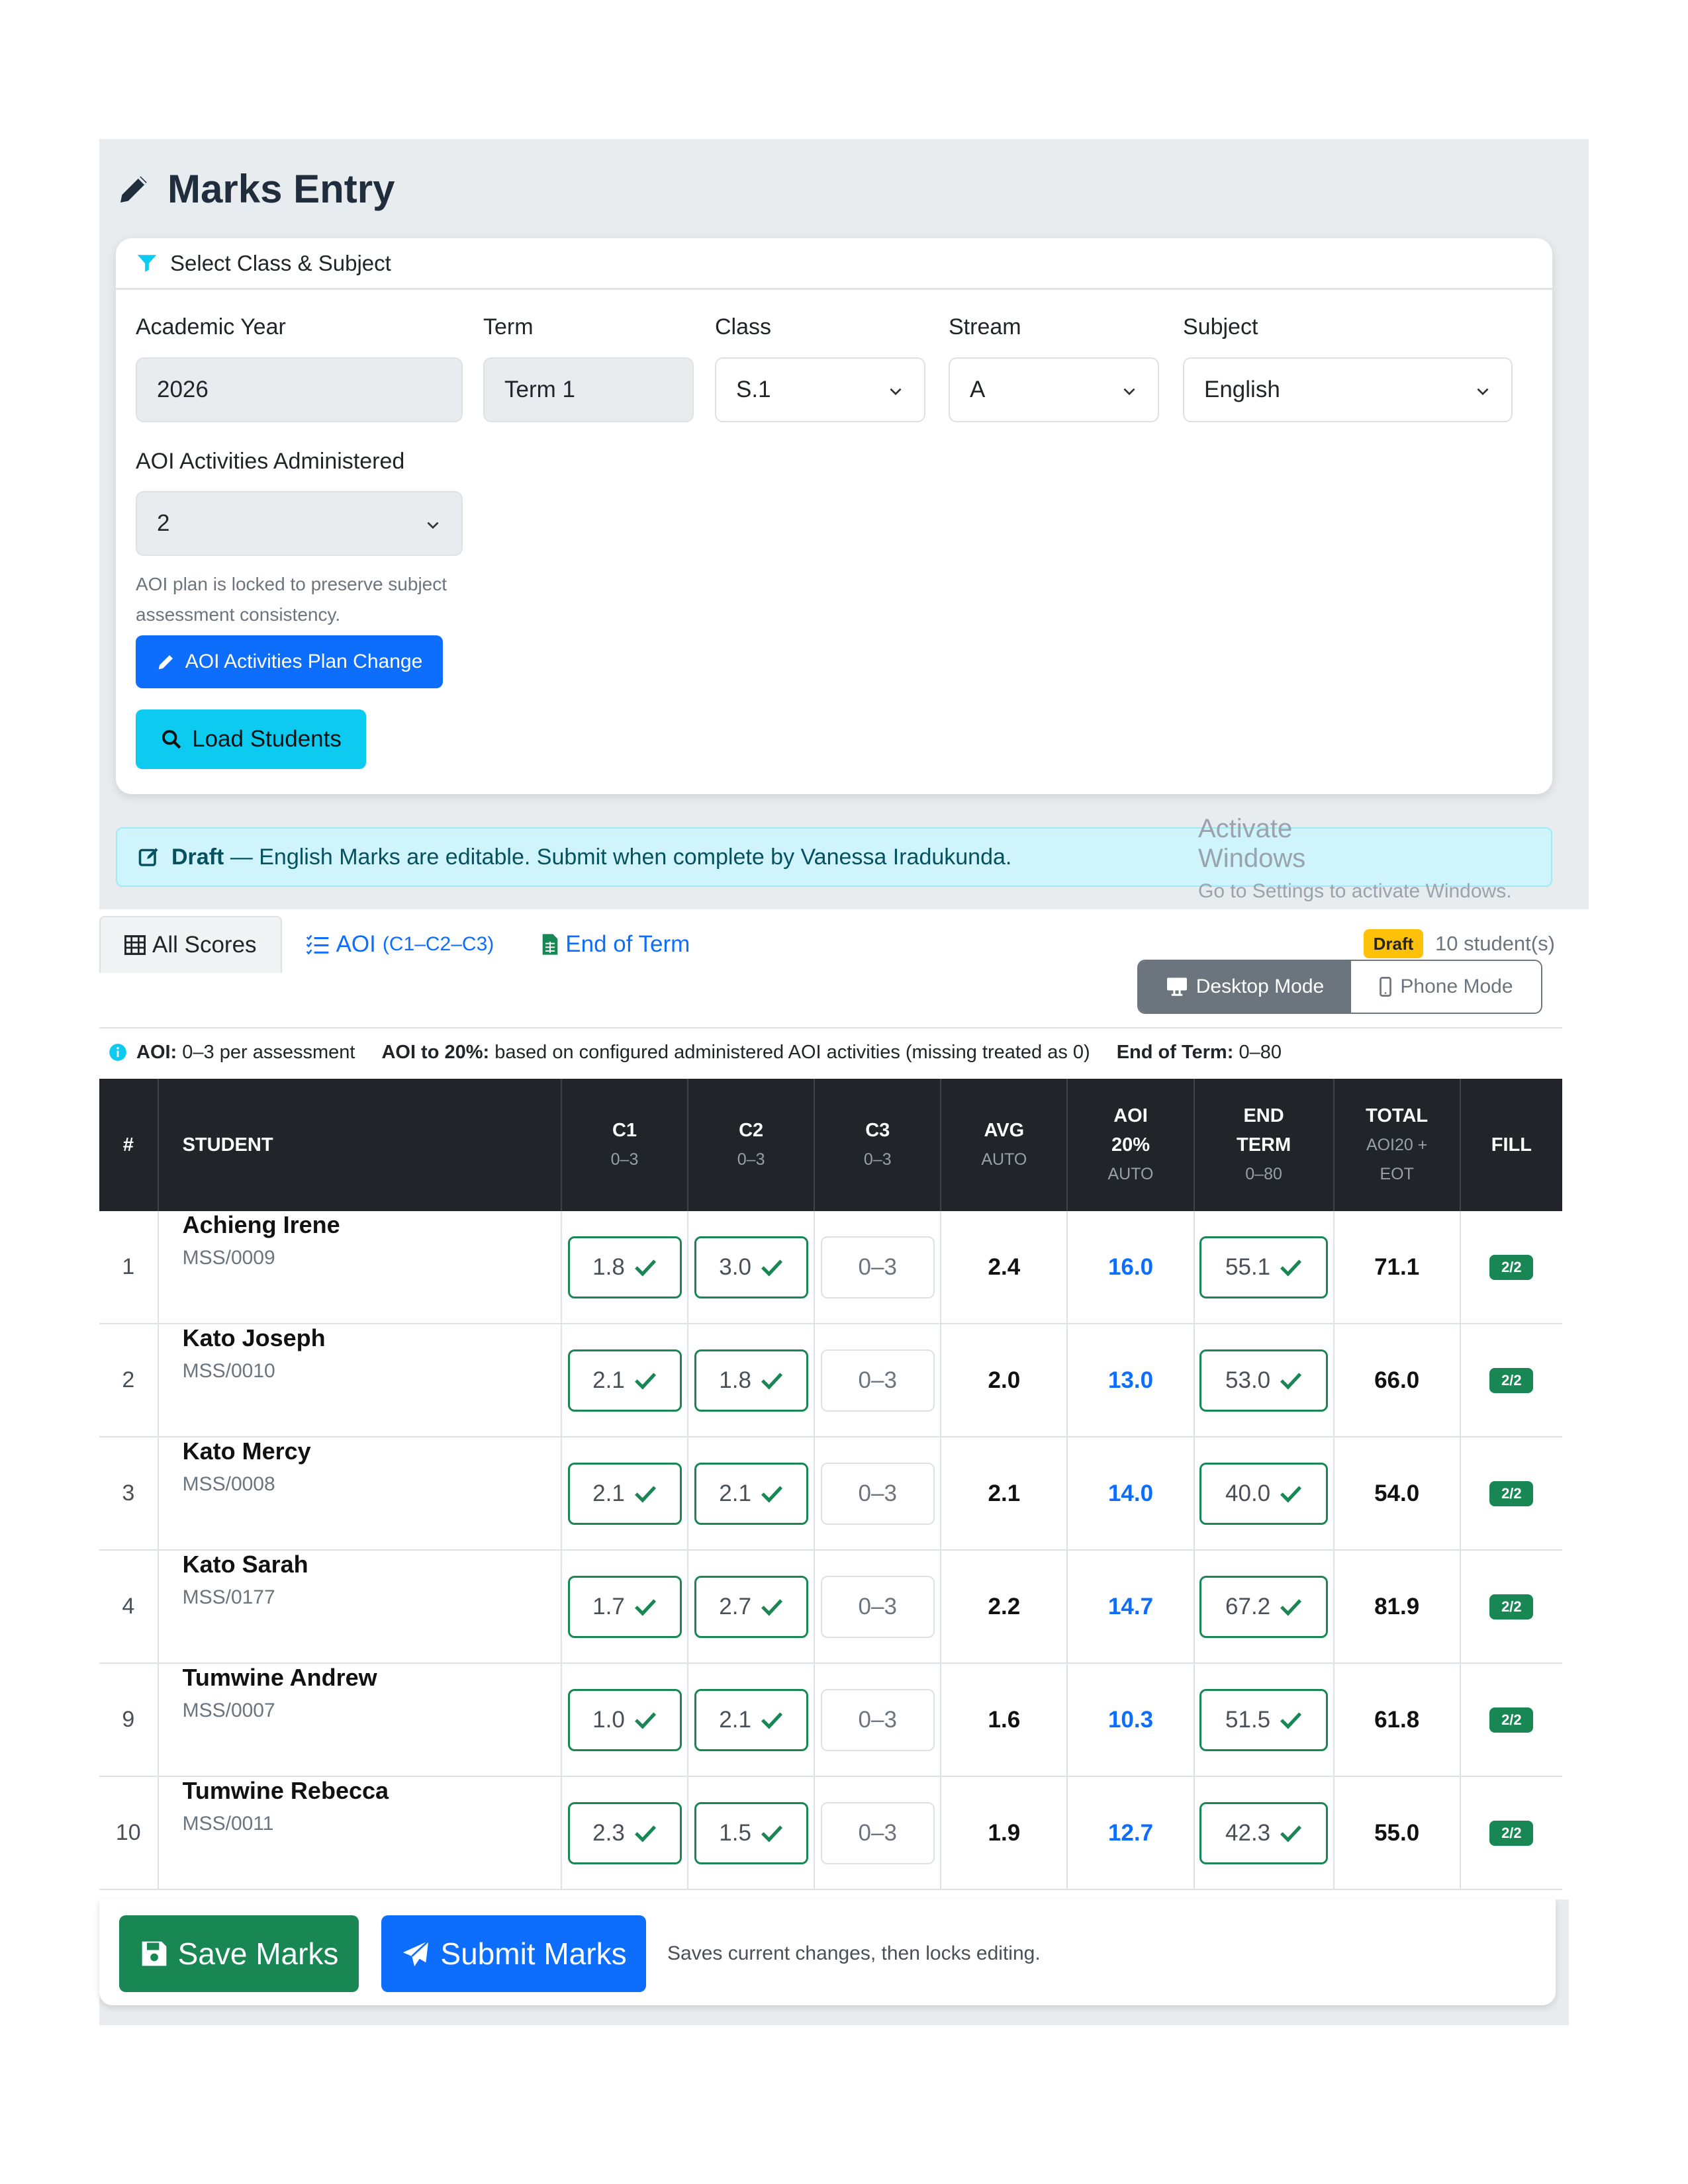  I want to click on stream-select: A, so click(1054, 390).